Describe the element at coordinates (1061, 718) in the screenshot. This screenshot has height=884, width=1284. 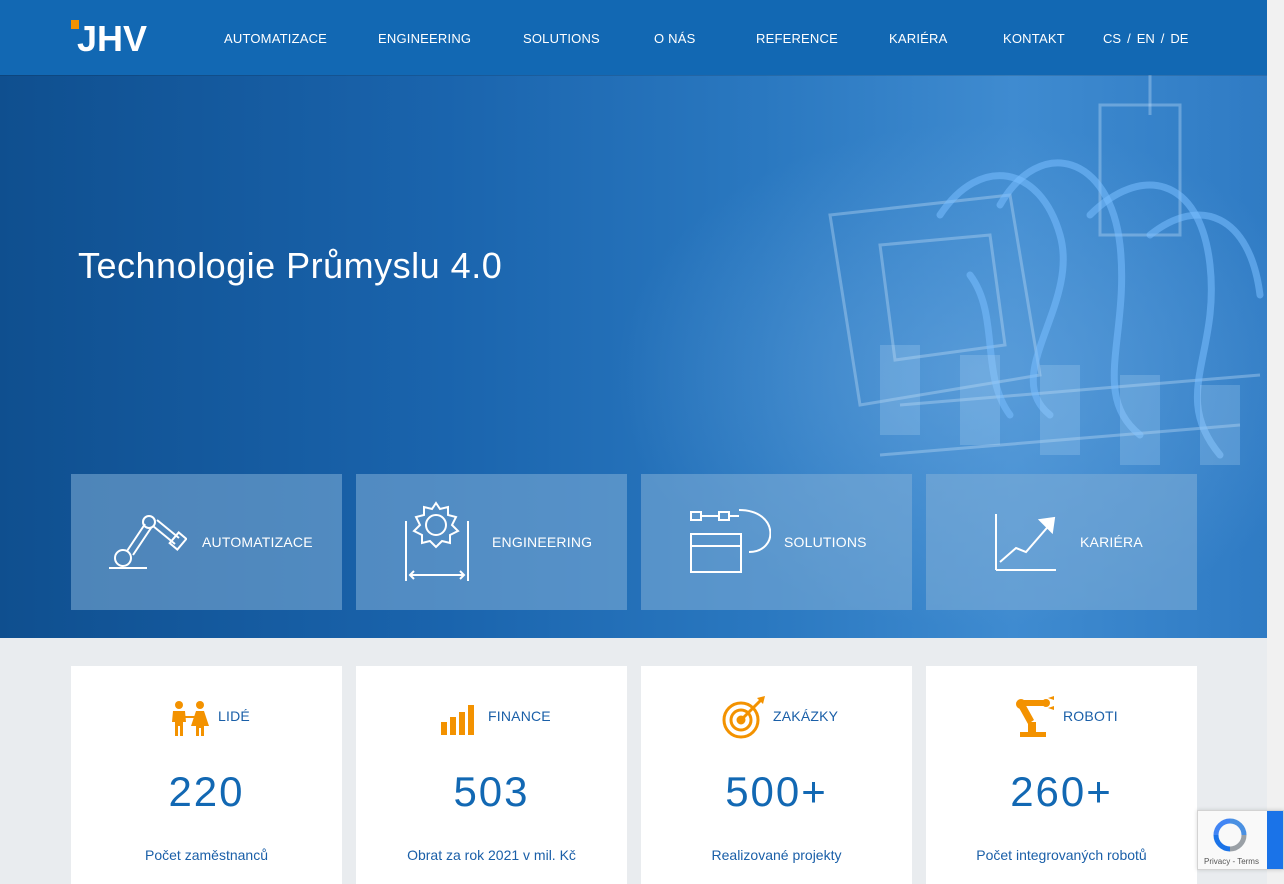
I see `stat-header: ROBOTI` at that location.